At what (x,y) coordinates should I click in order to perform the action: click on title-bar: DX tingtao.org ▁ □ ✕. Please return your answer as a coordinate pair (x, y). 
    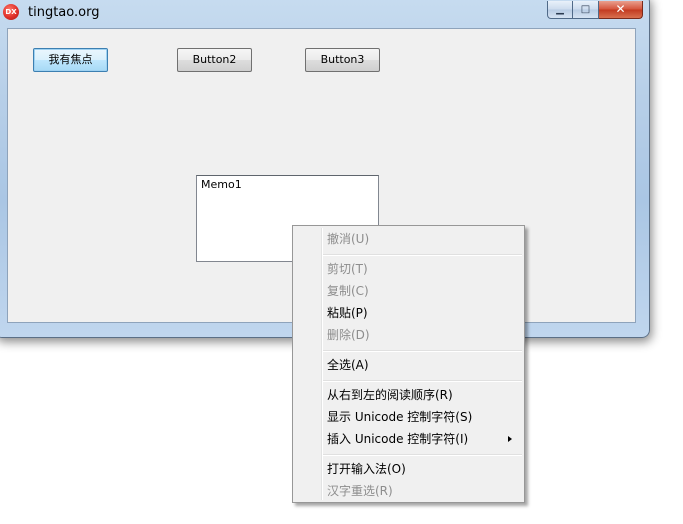
    Looking at the image, I should click on (322, 14).